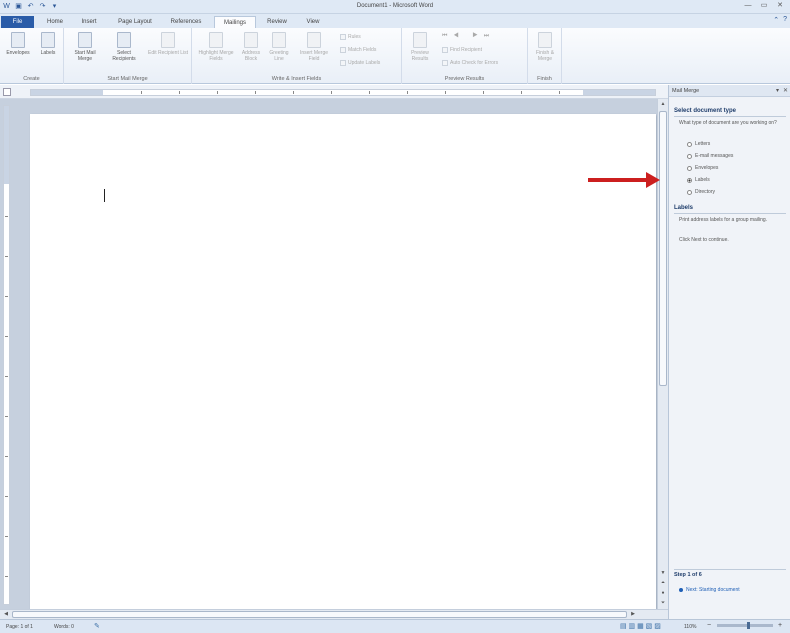  What do you see at coordinates (64, 627) in the screenshot?
I see `word-count: Words: 0` at bounding box center [64, 627].